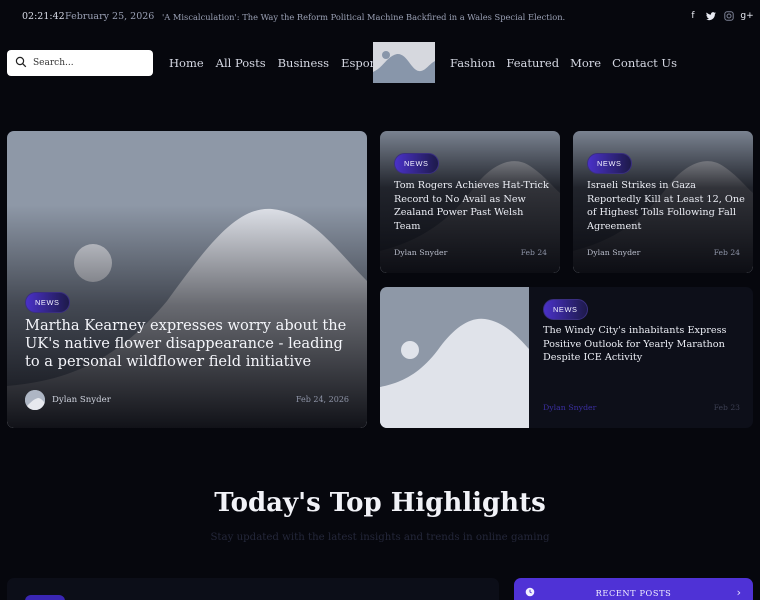  I want to click on nav-item-more: More, so click(585, 63).